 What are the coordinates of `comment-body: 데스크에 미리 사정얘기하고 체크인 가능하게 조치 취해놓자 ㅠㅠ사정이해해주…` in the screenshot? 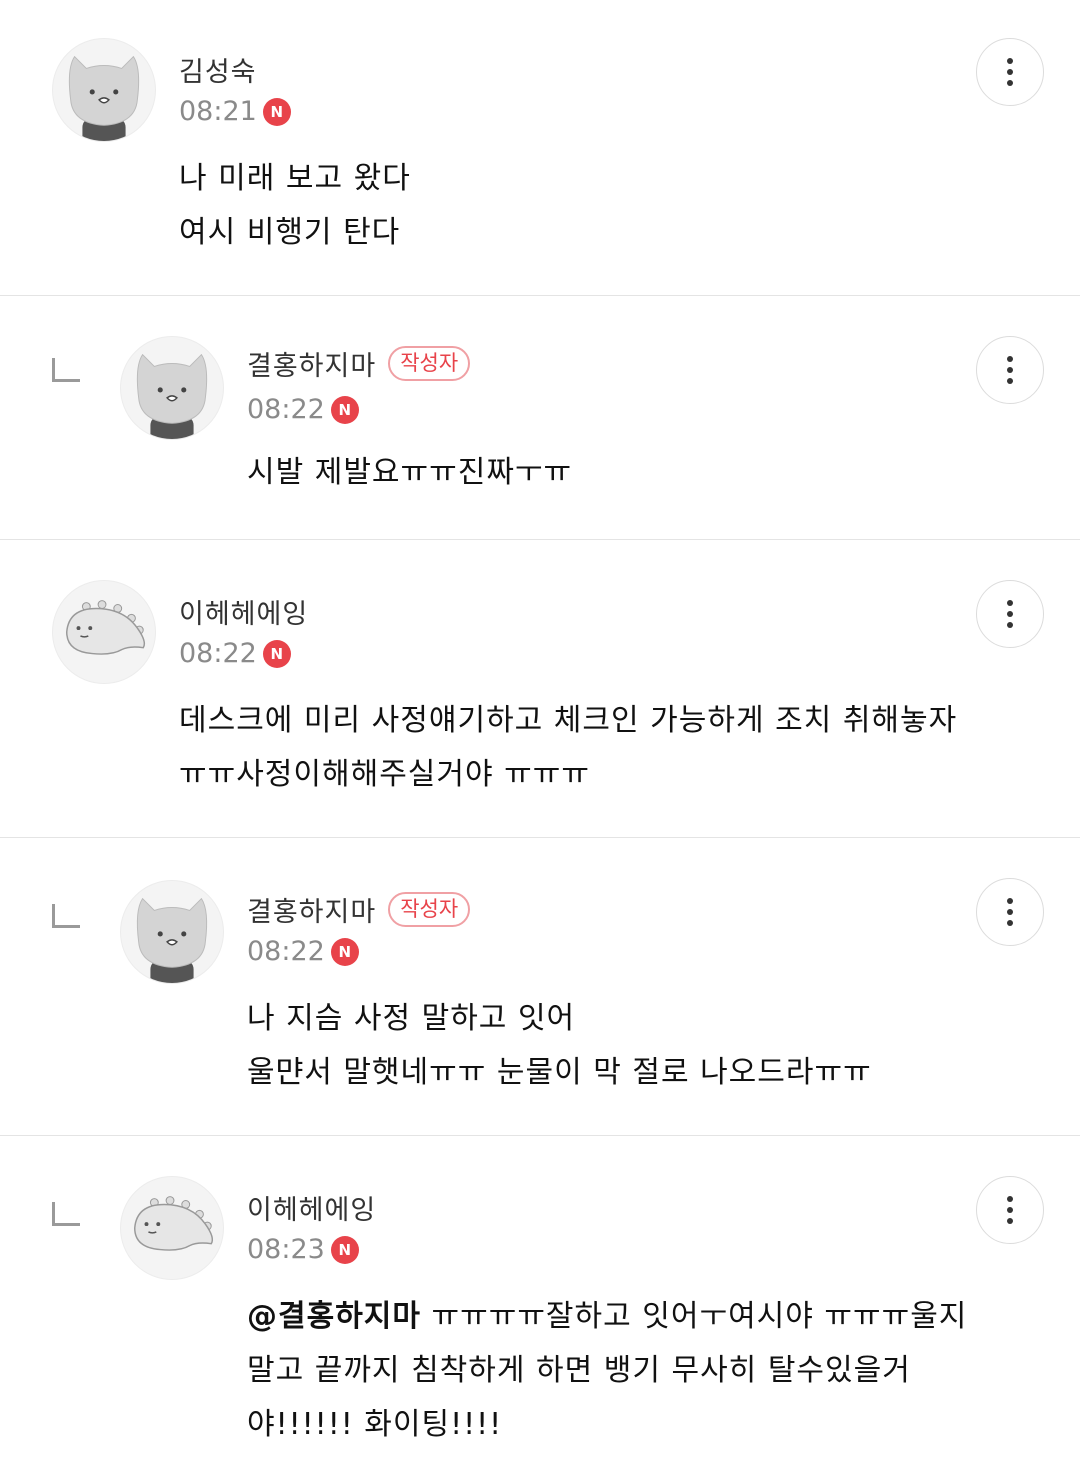 It's located at (568, 748).